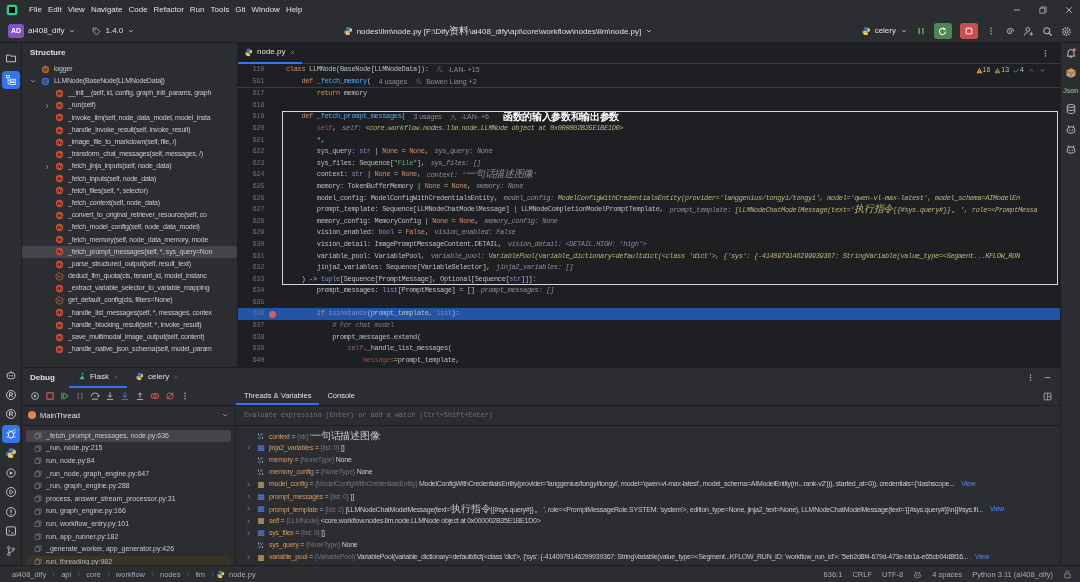  What do you see at coordinates (138, 10) in the screenshot?
I see `menu-item: Code` at bounding box center [138, 10].